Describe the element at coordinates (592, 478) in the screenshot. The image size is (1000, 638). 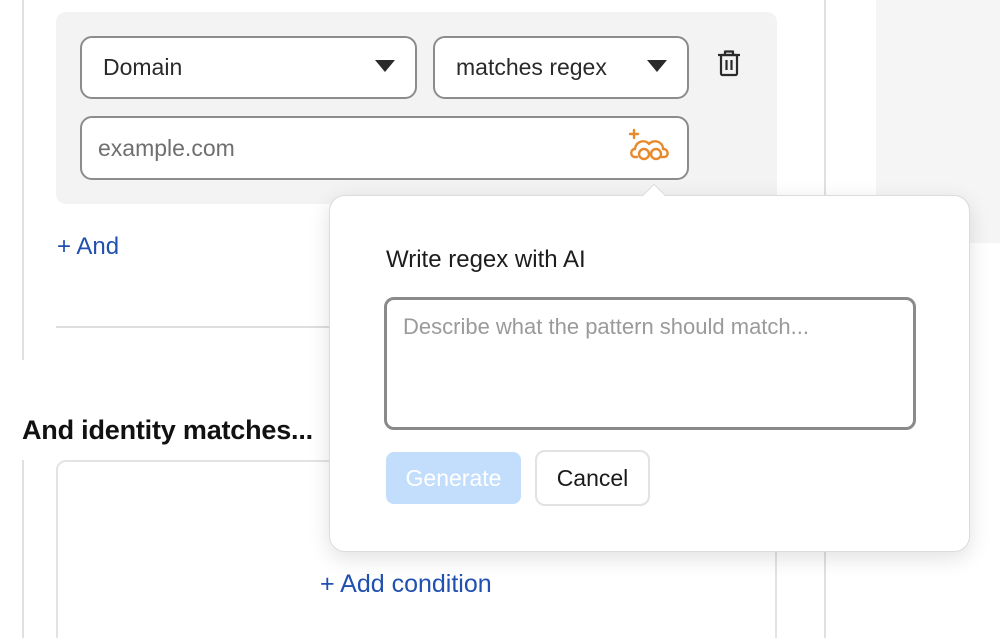
I see `cancel-button: Cancel` at that location.